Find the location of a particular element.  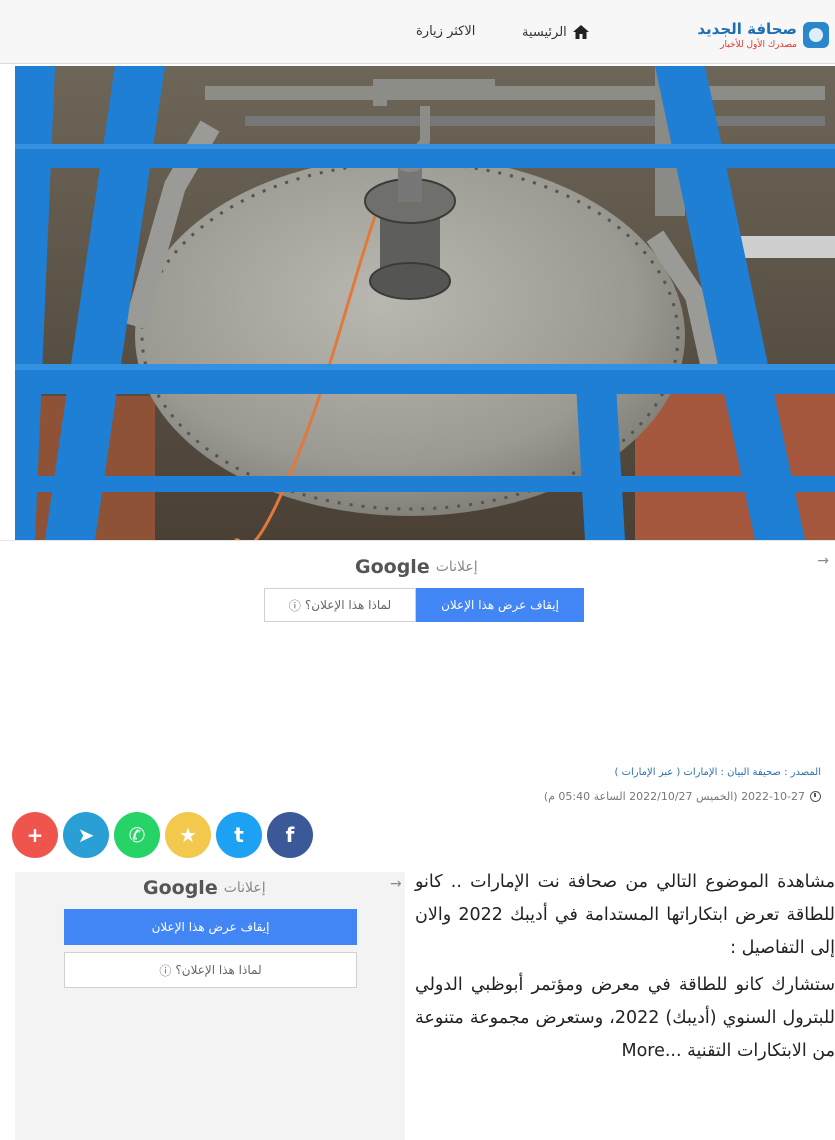

twitter-icon: t is located at coordinates (239, 835).